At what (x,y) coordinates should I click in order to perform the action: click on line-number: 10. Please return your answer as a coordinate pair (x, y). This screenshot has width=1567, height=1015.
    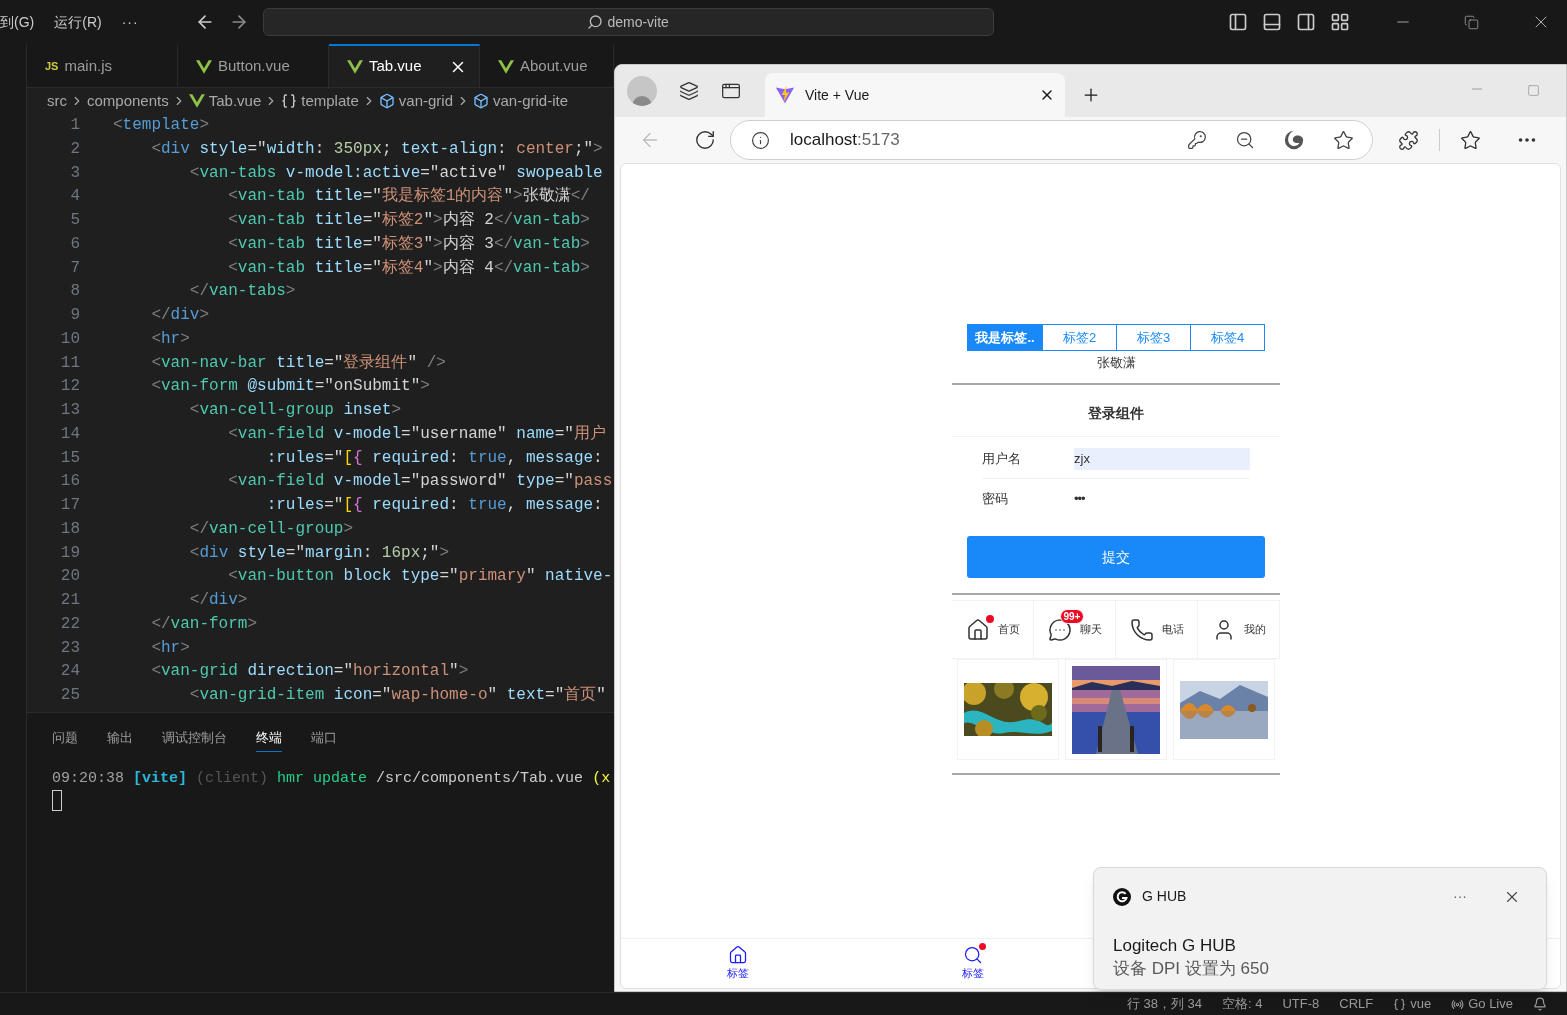
    Looking at the image, I should click on (69, 339).